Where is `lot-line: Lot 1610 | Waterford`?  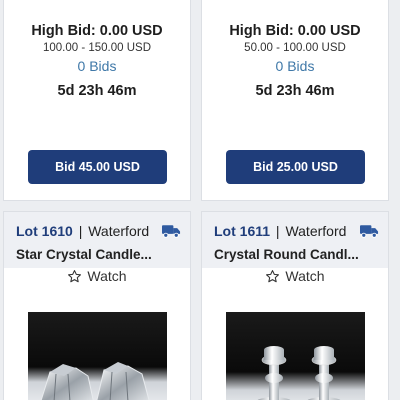
lot-line: Lot 1610 | Waterford is located at coordinates (82, 231).